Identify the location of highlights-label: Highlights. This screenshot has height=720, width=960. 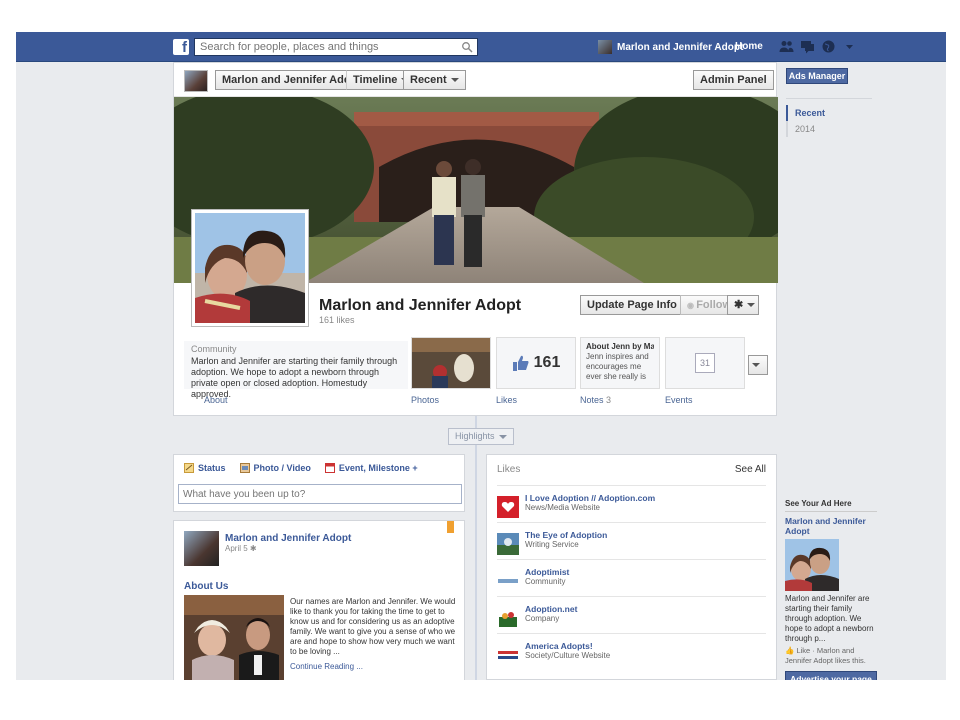
(475, 436).